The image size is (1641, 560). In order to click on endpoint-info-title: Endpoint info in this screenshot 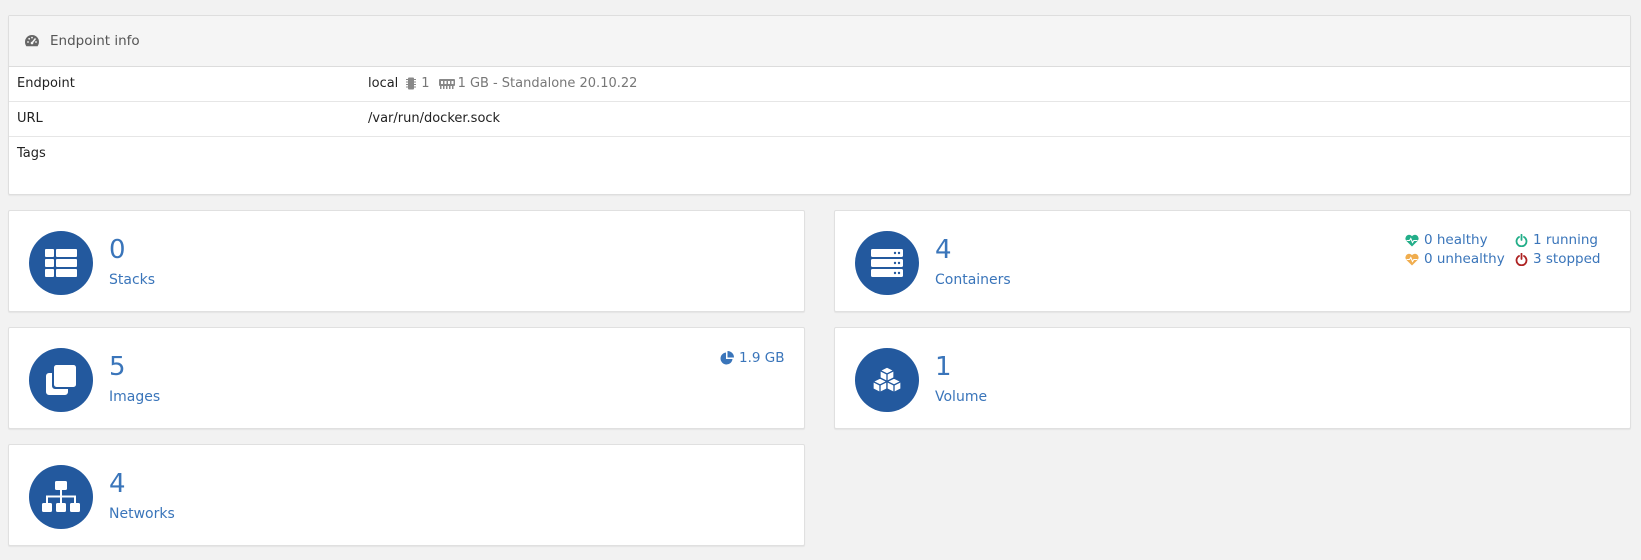, I will do `click(95, 41)`.